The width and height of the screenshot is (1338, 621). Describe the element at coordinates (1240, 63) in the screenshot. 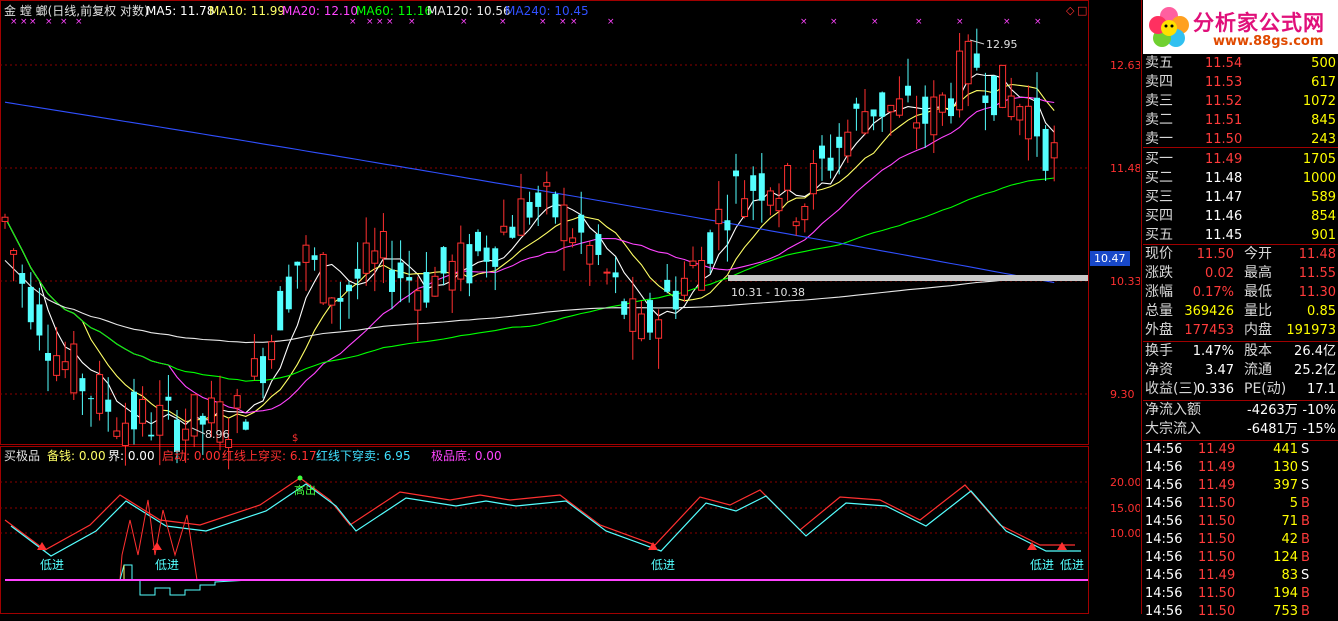

I see `ask-row-1: 卖五 11.54 500` at that location.